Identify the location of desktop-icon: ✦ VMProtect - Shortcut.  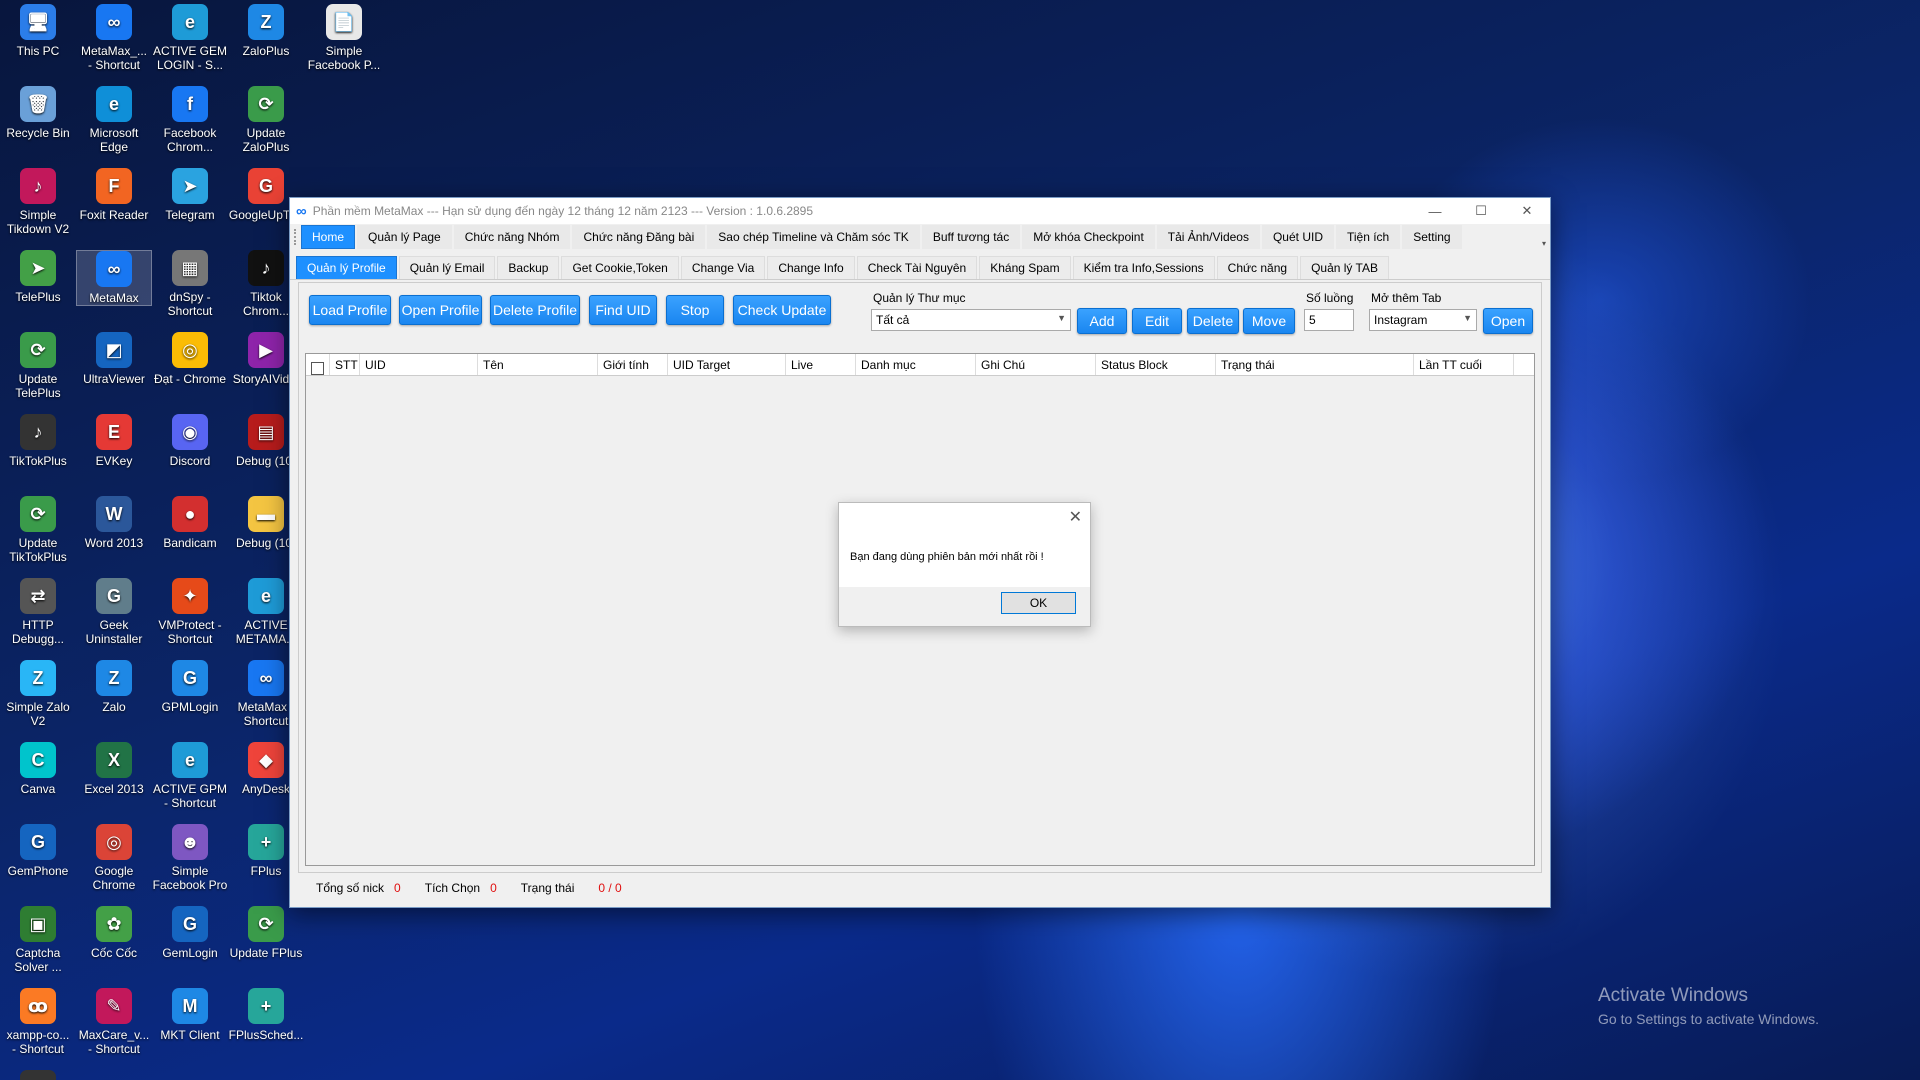
(190, 612).